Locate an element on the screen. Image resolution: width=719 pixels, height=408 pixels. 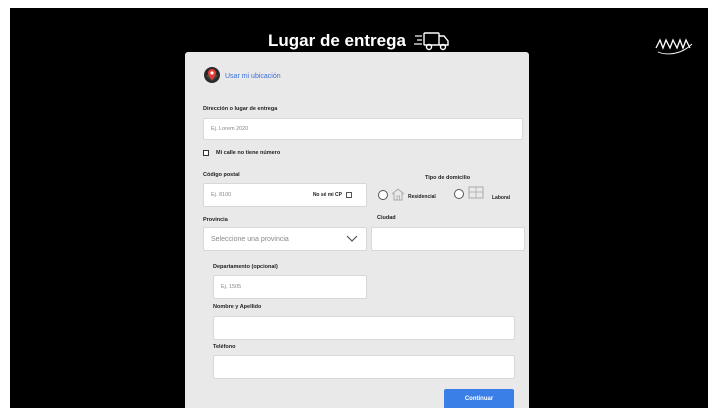
use-location-link: Usar mi ubicación is located at coordinates (253, 76).